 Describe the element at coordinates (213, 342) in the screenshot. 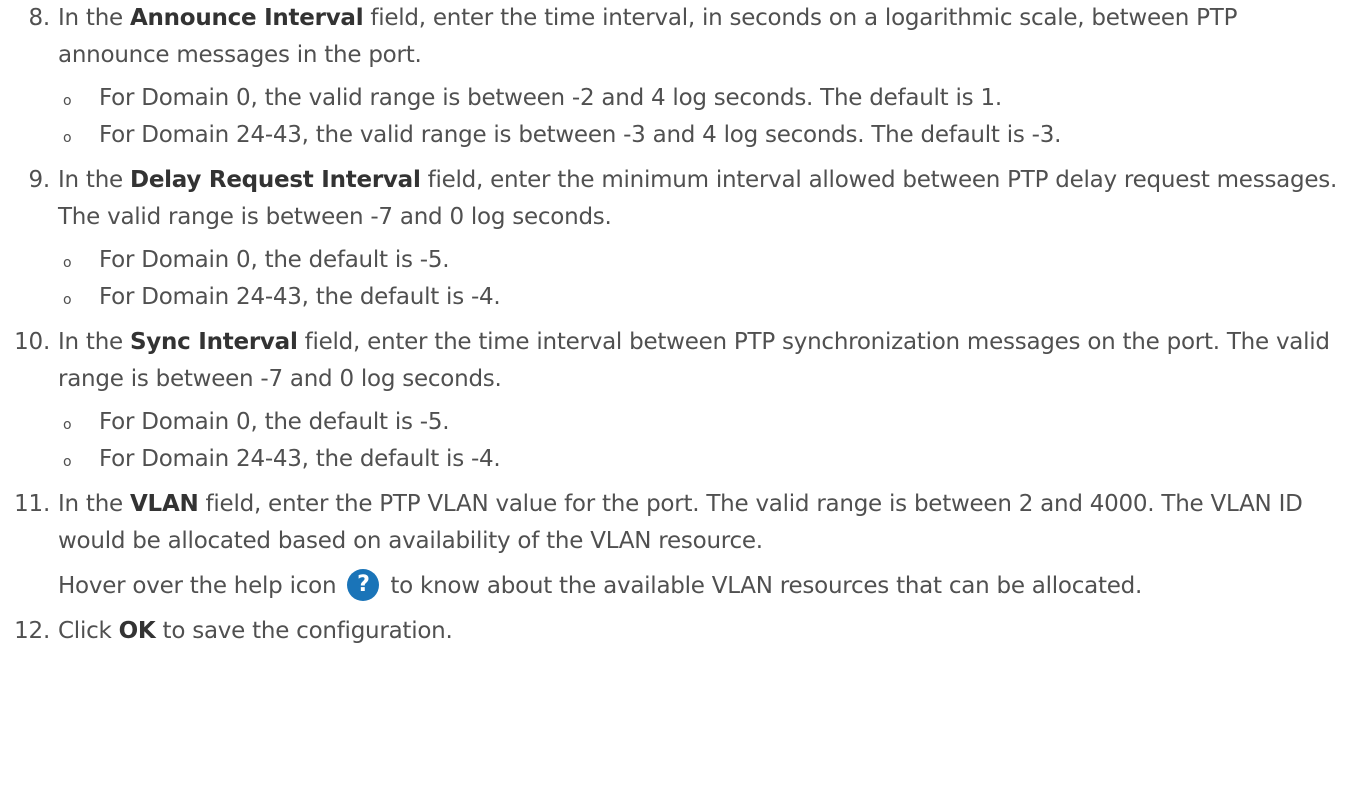

I see `field-name-sync-interval: Sync Interval` at that location.